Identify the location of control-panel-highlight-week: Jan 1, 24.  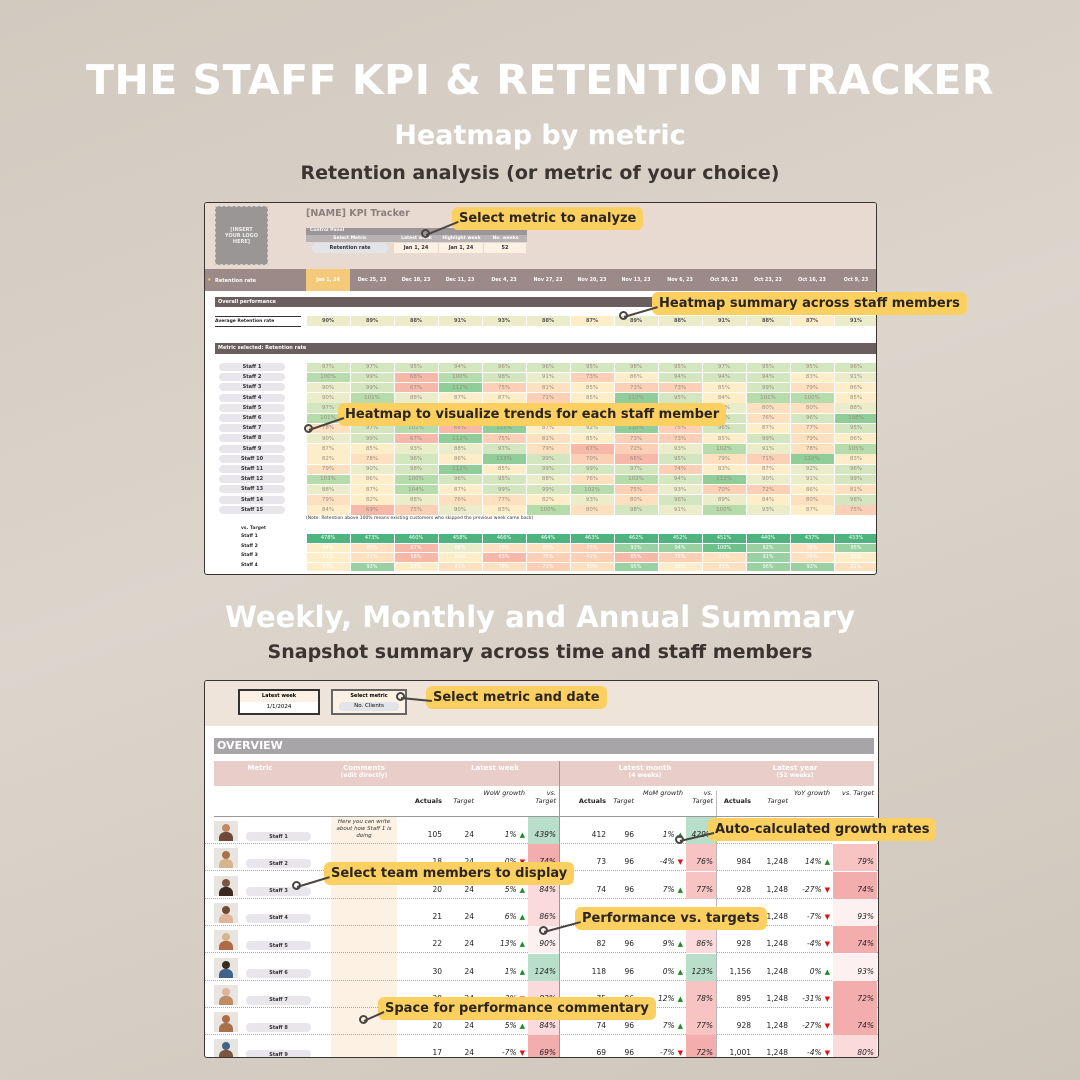
(461, 248).